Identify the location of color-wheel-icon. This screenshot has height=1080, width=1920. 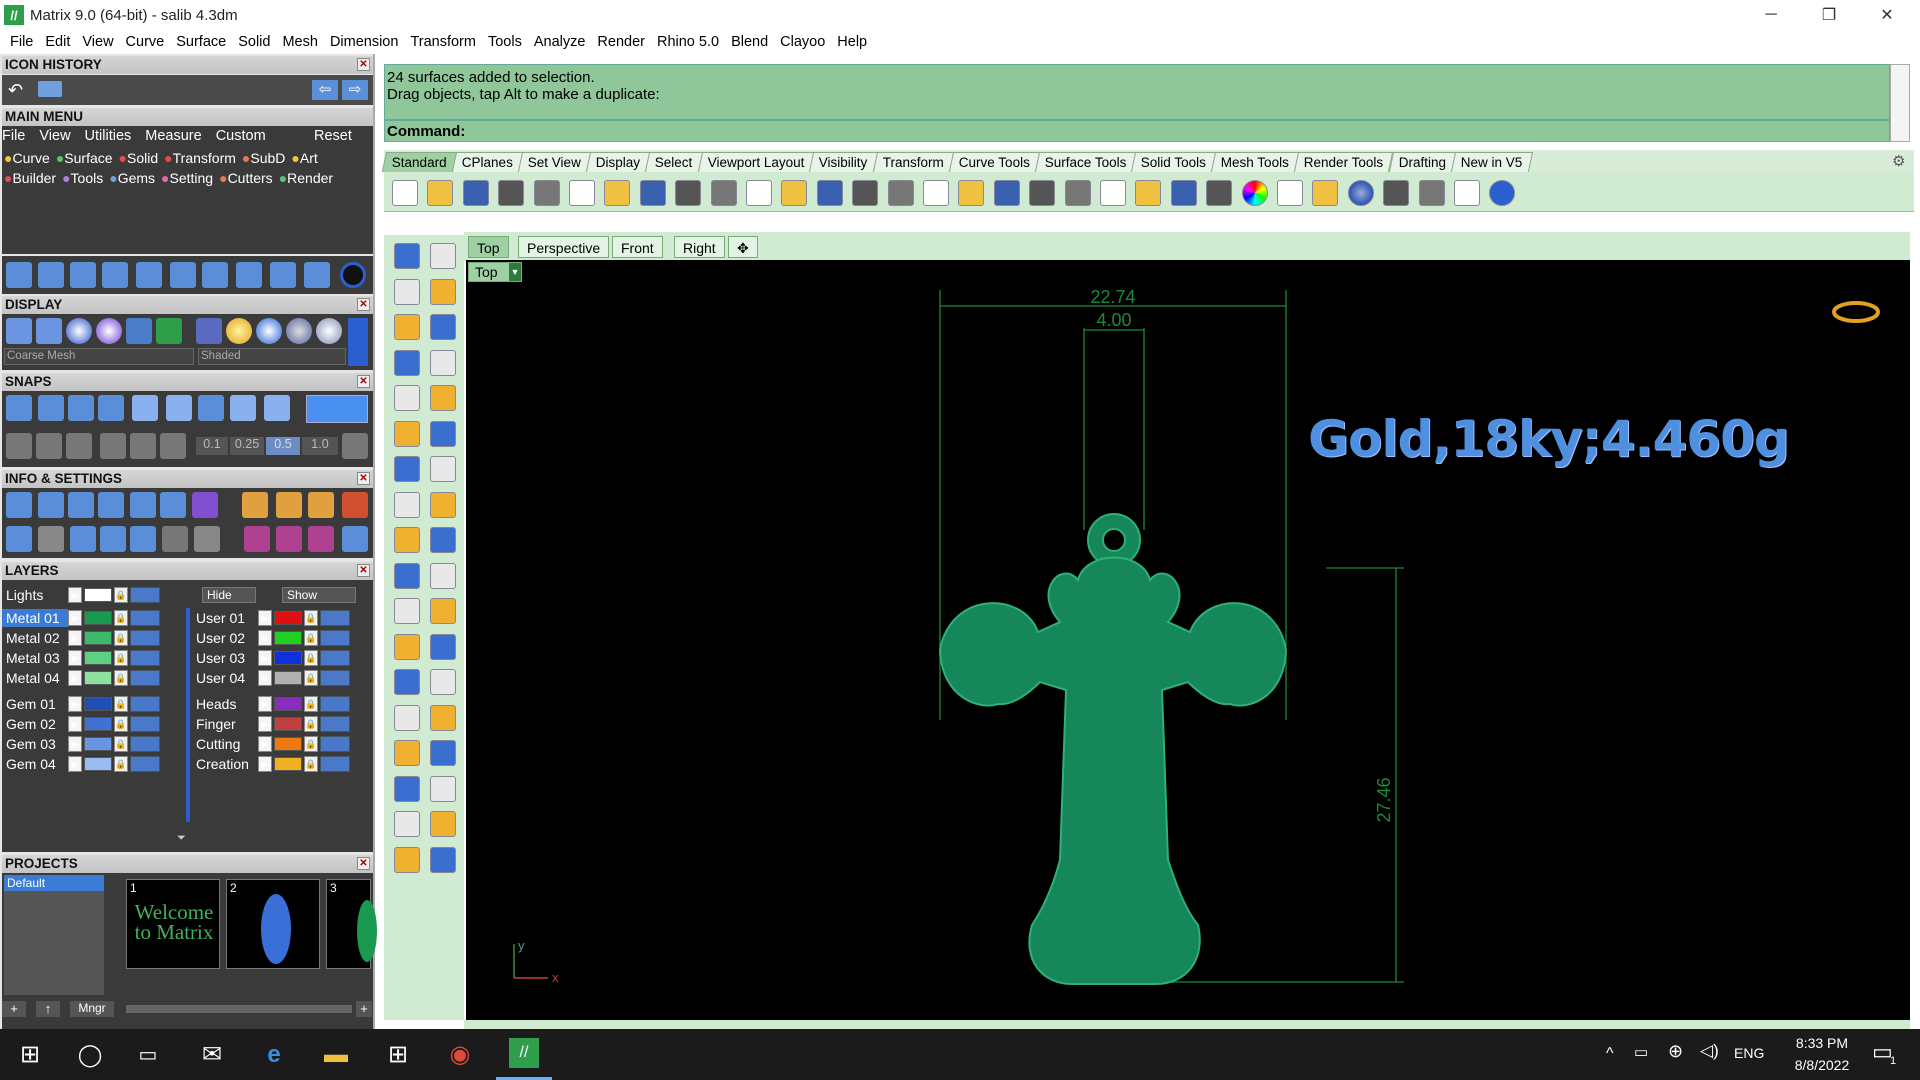
(1254, 193).